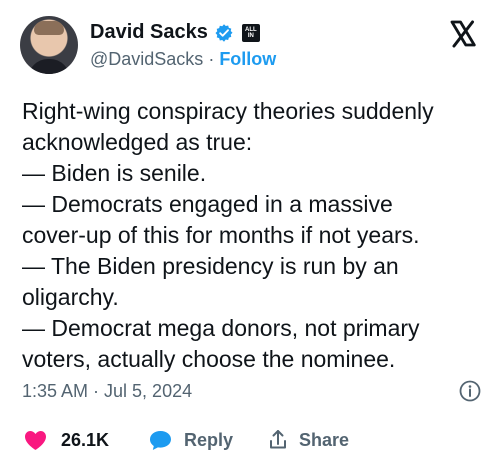 The image size is (500, 461). I want to click on share-icon, so click(278, 440).